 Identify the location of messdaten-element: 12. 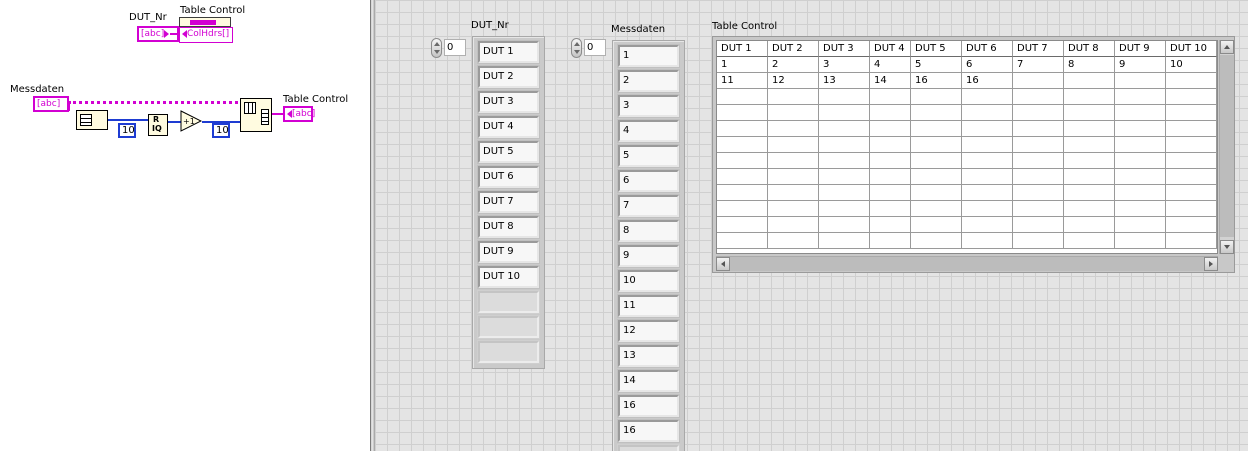
(648, 331).